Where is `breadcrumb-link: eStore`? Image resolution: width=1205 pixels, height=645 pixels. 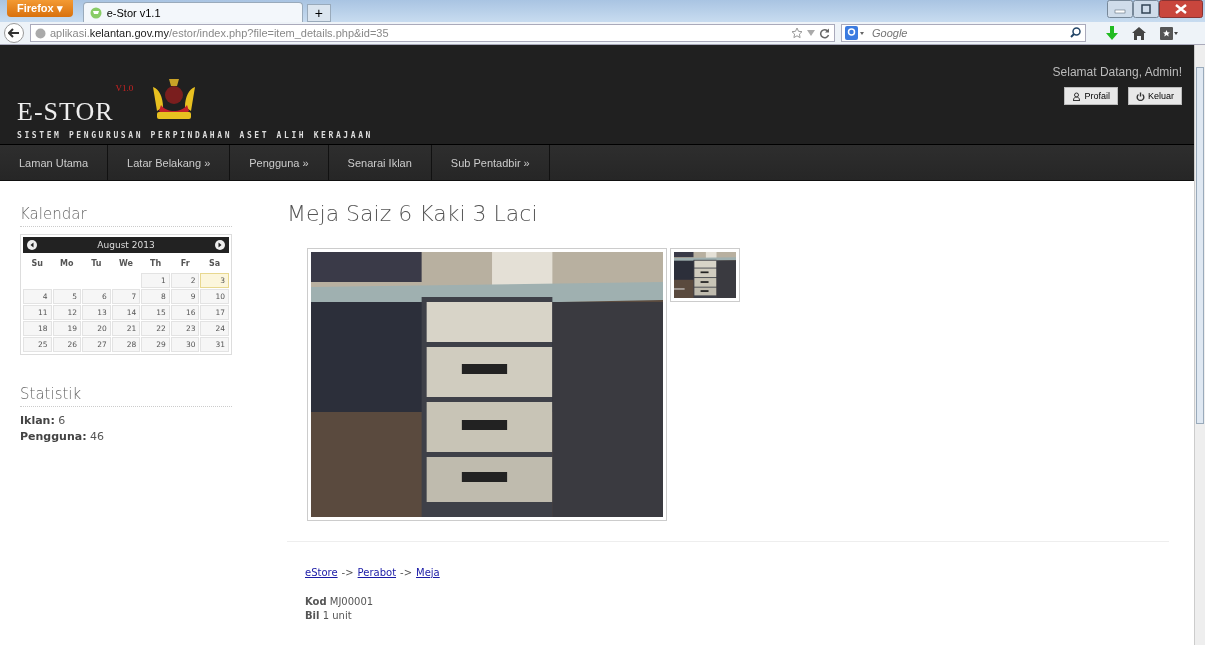 breadcrumb-link: eStore is located at coordinates (321, 572).